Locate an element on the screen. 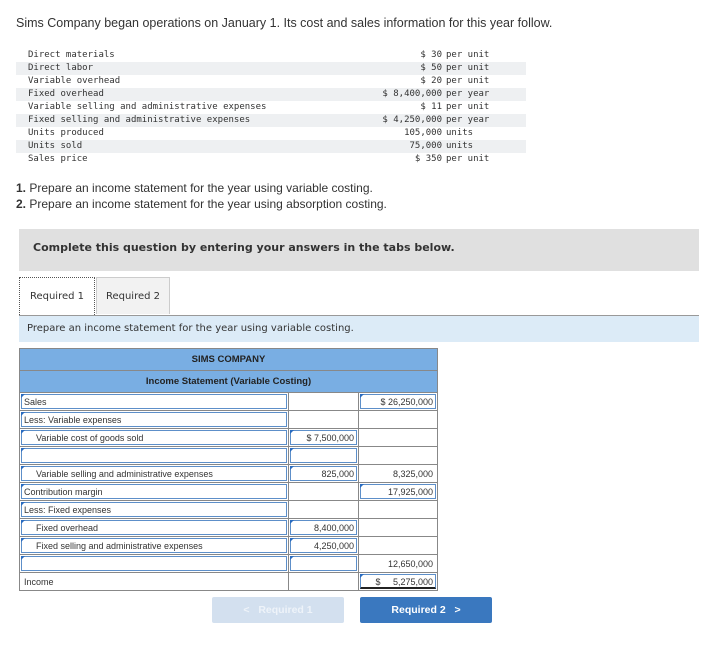  amount-input: 4,250,000 is located at coordinates (323, 545).